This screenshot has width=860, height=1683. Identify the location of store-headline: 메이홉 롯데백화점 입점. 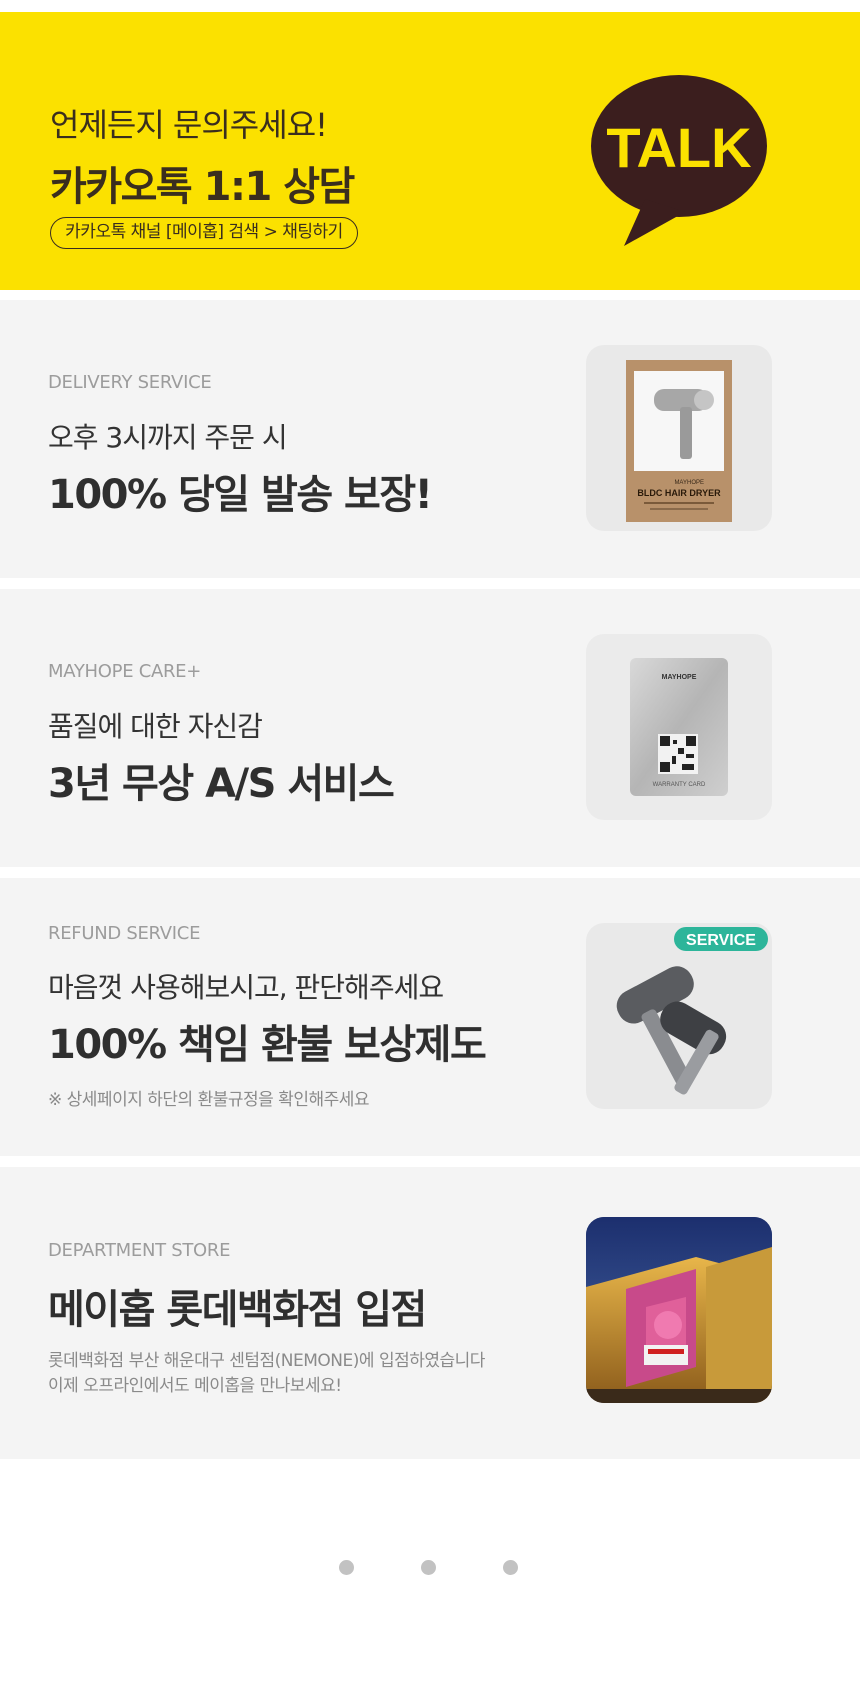
(237, 1310).